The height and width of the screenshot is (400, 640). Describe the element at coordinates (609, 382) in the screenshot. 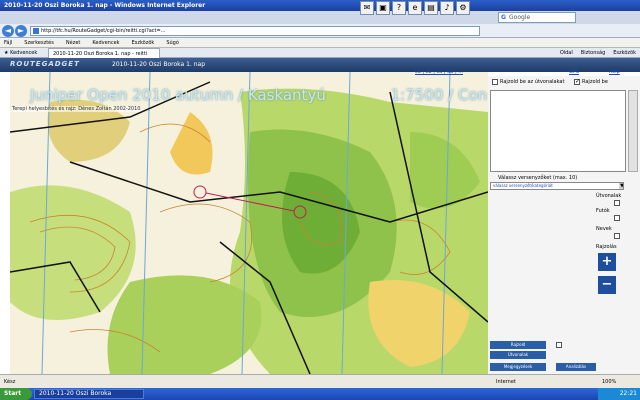

I see `zoom-level: 100%` at that location.